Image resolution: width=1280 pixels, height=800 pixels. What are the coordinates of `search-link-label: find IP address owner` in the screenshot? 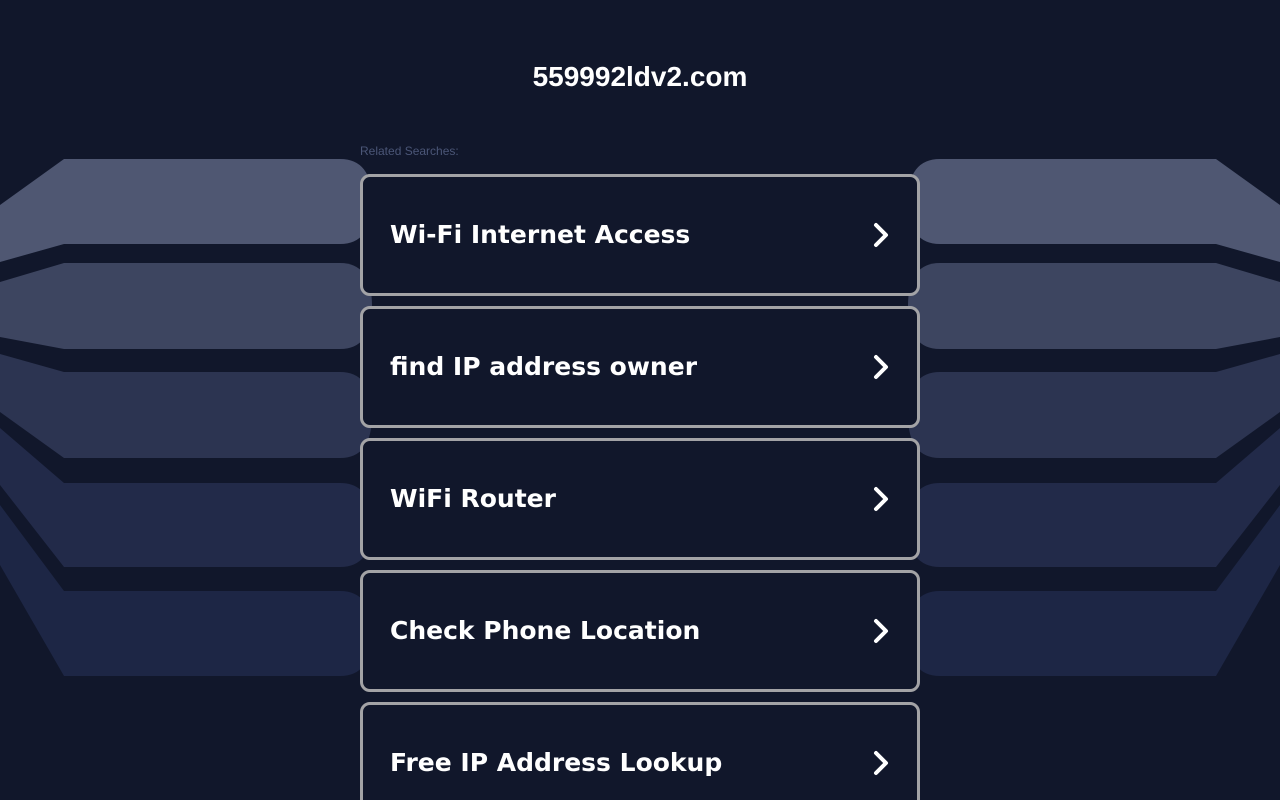 It's located at (544, 366).